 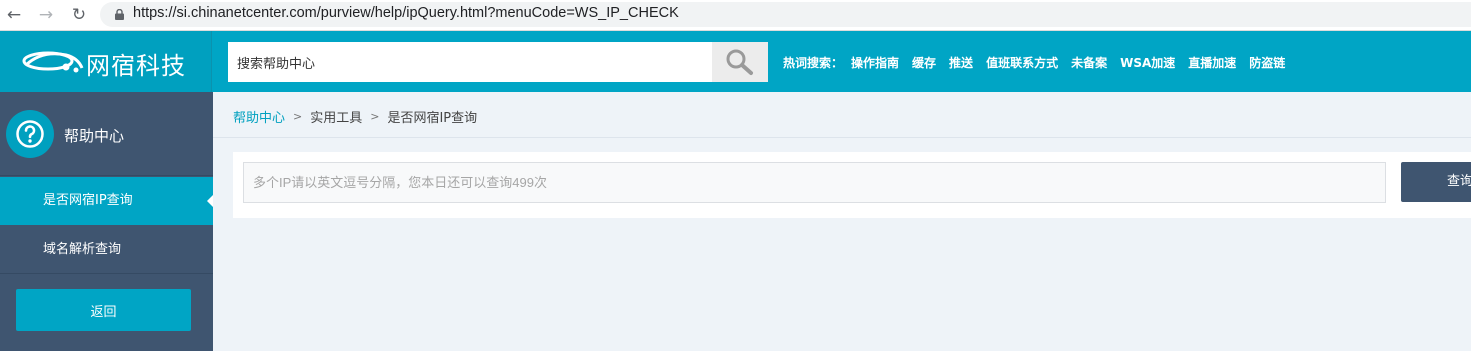 I want to click on sidebar-header: 帮助中心, so click(x=106, y=134).